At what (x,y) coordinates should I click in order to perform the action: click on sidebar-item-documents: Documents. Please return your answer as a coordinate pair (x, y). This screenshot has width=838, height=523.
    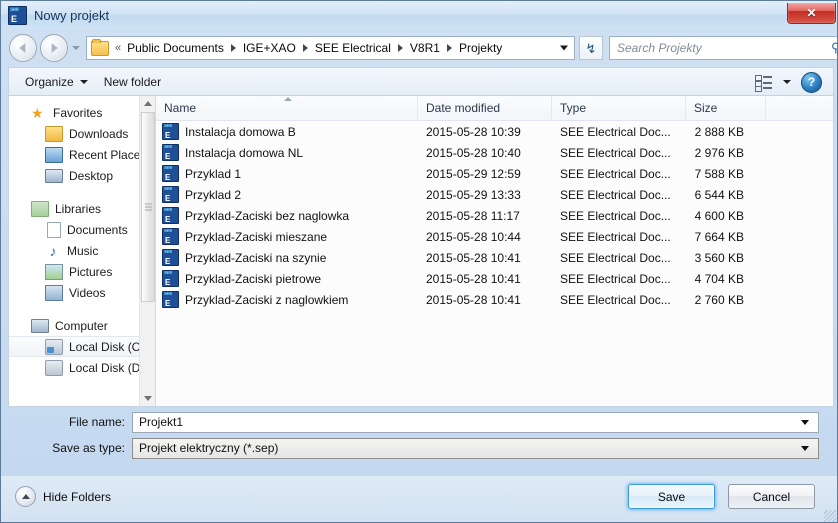
    Looking at the image, I should click on (82, 229).